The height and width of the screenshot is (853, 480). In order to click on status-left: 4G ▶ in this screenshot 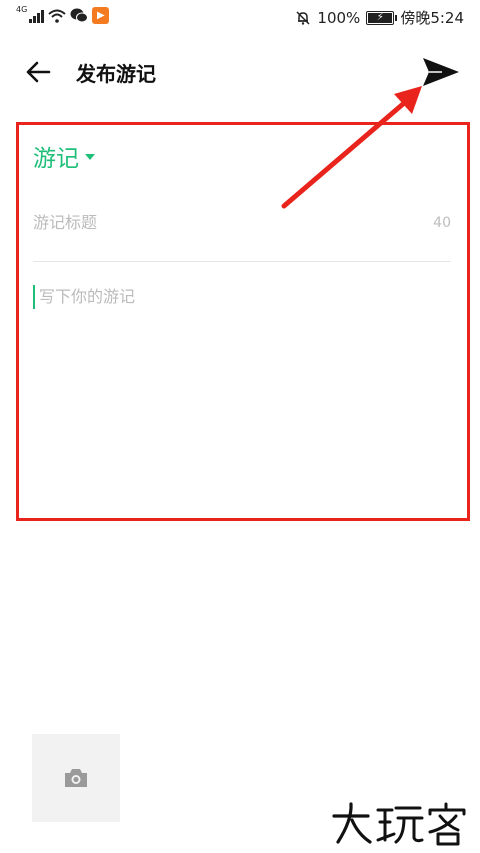, I will do `click(63, 14)`.